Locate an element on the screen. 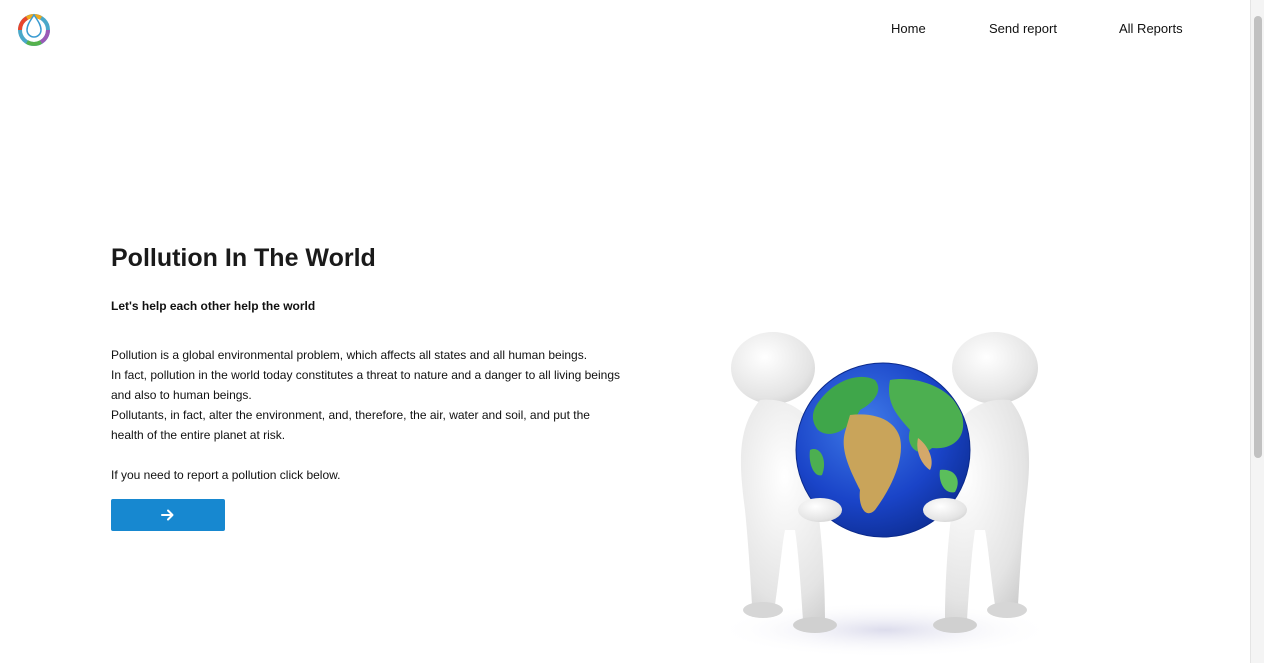 This screenshot has width=1264, height=663. nav-all-reports-link: All Reports is located at coordinates (1151, 28).